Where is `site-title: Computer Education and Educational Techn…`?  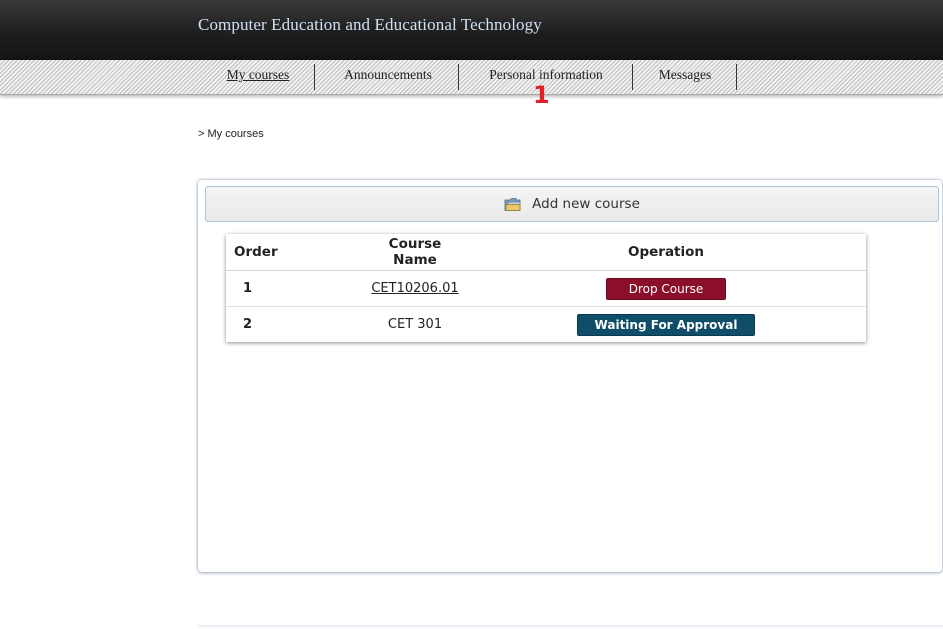
site-title: Computer Education and Educational Techn… is located at coordinates (370, 24).